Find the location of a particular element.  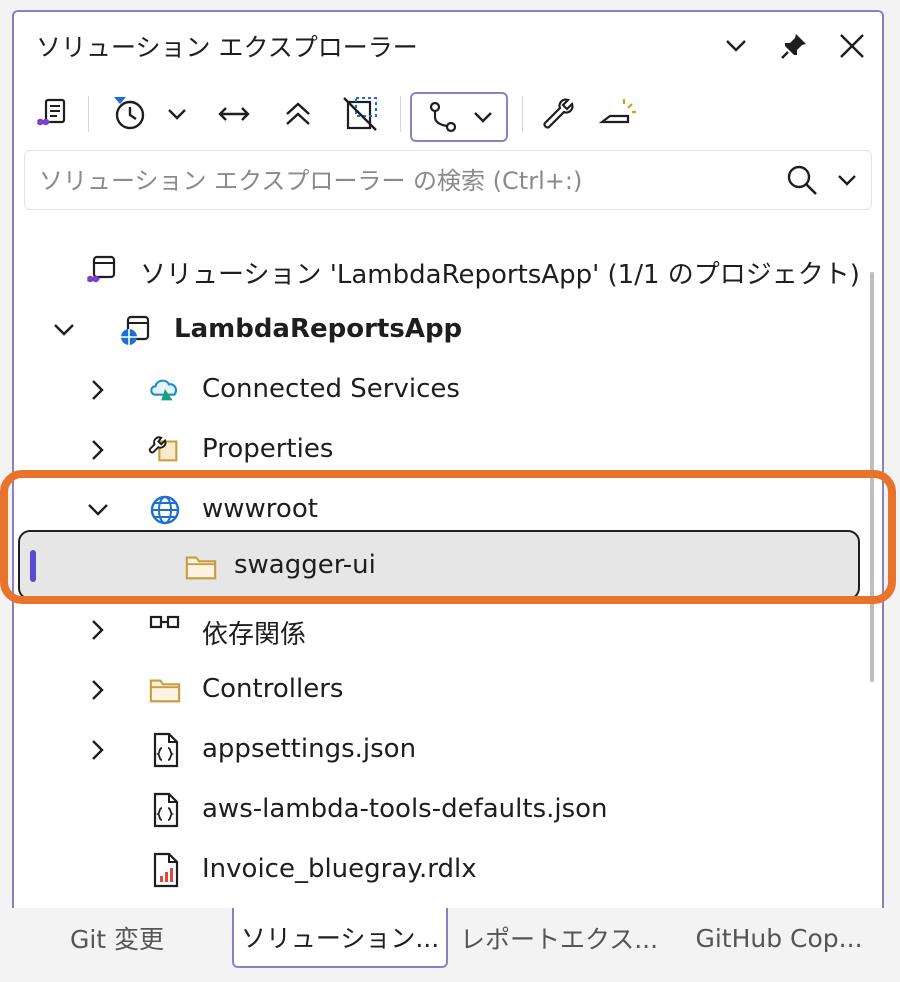

tree-item-label: swagger-ui is located at coordinates (305, 565).